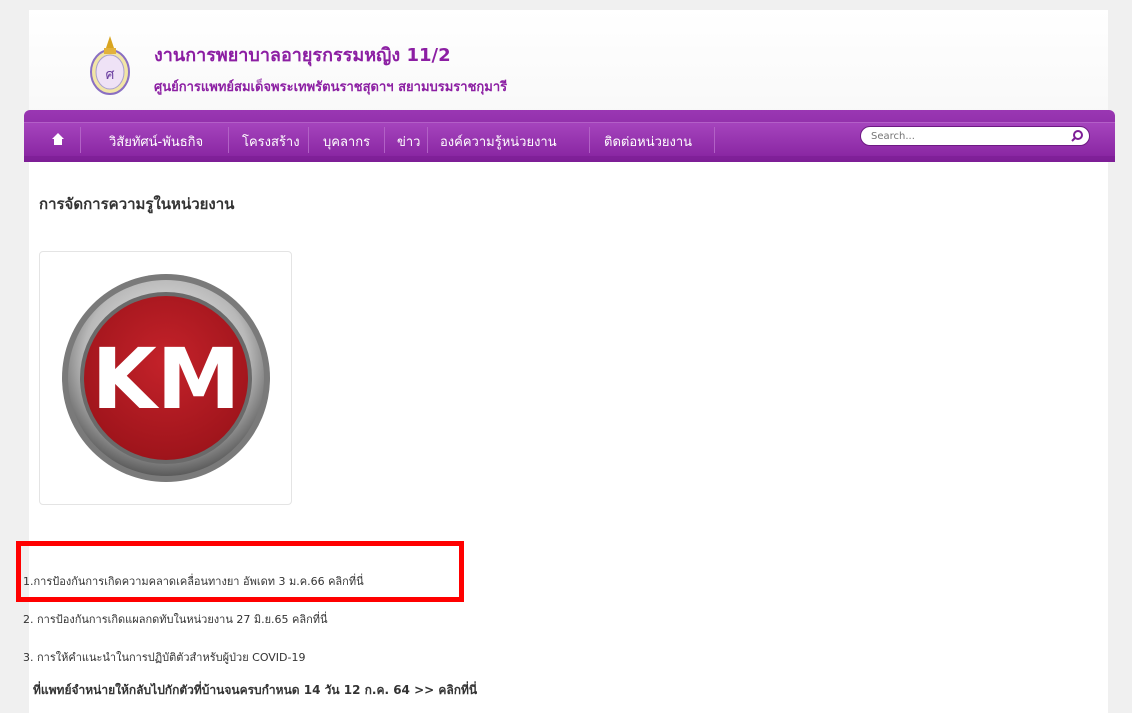  I want to click on nav-item-knowledge: องค์ความรู้หน่วยงาน, so click(498, 141).